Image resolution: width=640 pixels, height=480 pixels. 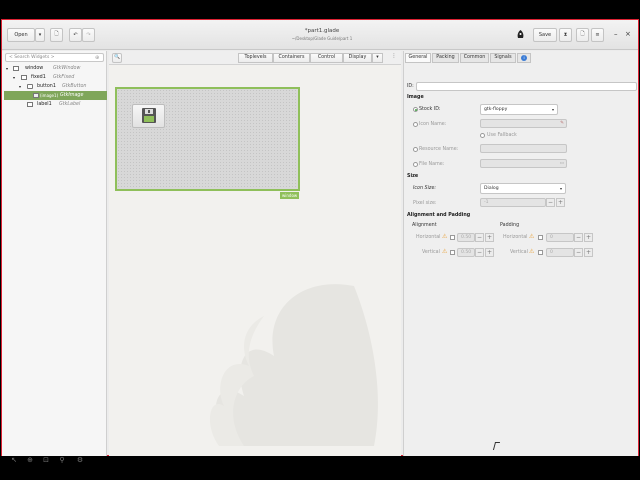 What do you see at coordinates (588, 252) in the screenshot?
I see `vertical-padding-increment: +` at bounding box center [588, 252].